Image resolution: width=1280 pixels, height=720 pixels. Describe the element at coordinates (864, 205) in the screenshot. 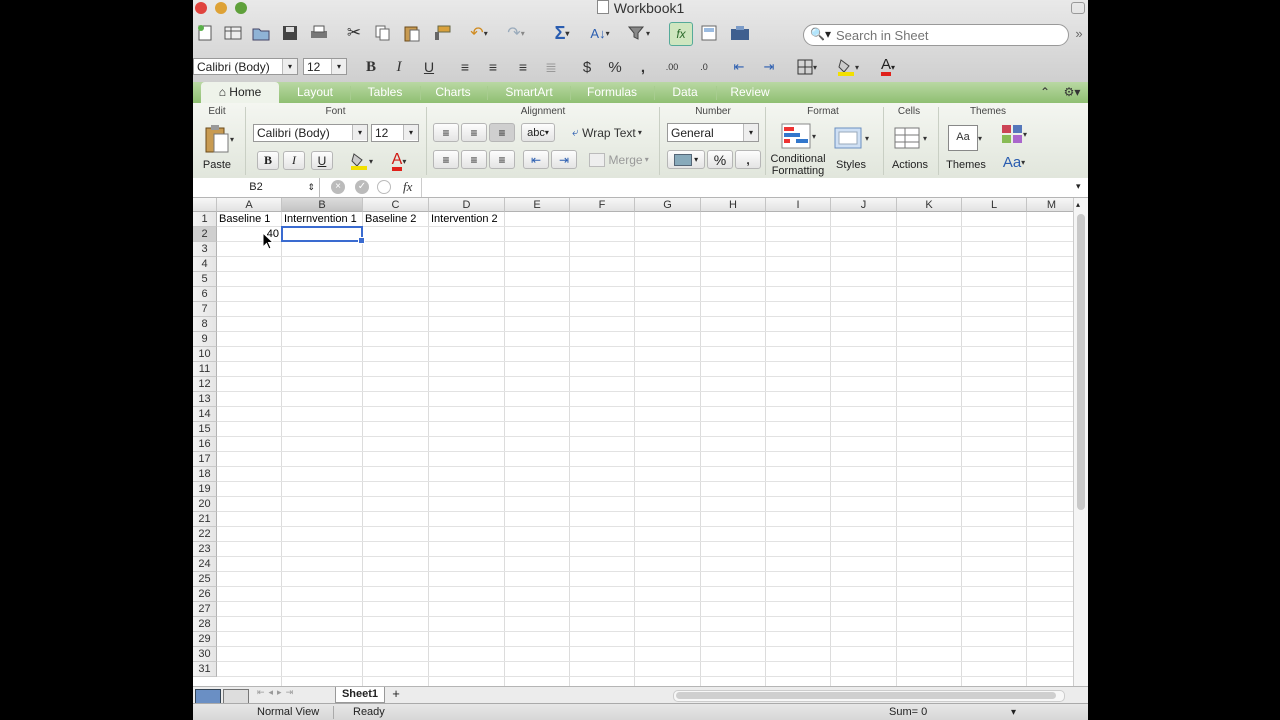

I see `column-header-j: J` at that location.